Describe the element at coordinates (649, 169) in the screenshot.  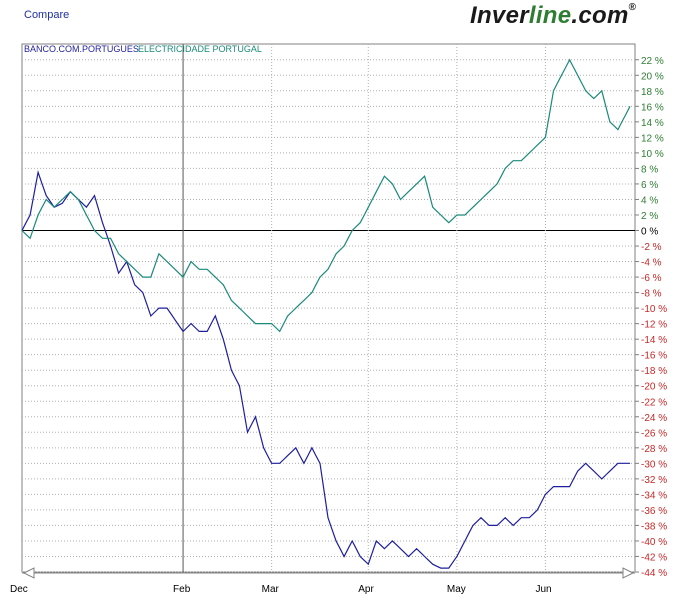
I see `y-tick-label: 8 %` at that location.